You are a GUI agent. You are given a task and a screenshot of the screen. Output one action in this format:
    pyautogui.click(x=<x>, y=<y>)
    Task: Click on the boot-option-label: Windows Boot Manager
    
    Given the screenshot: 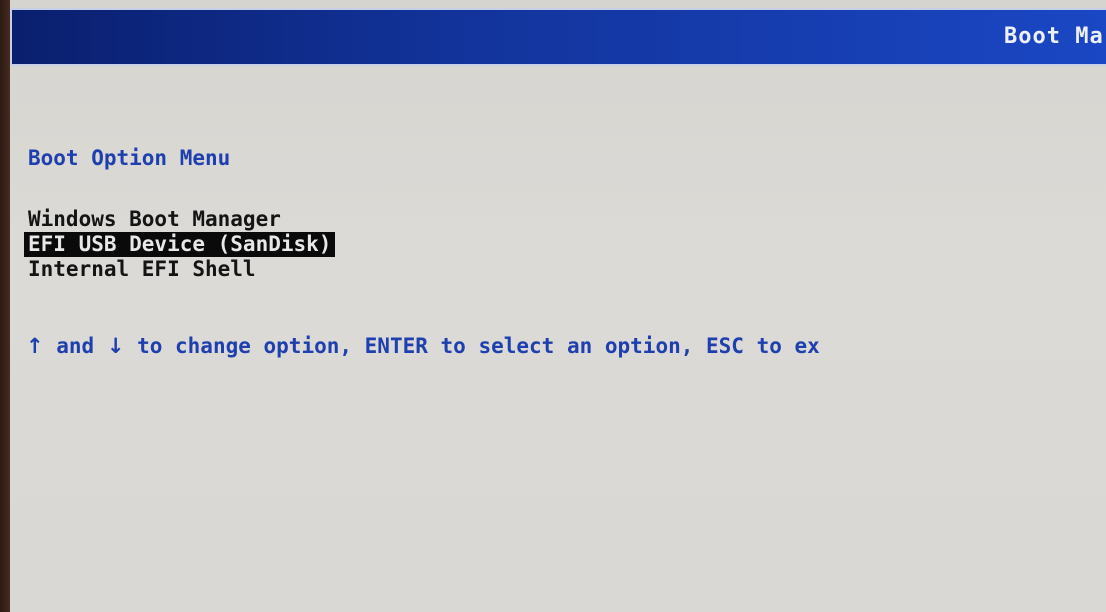 What is the action you would take?
    pyautogui.click(x=154, y=219)
    